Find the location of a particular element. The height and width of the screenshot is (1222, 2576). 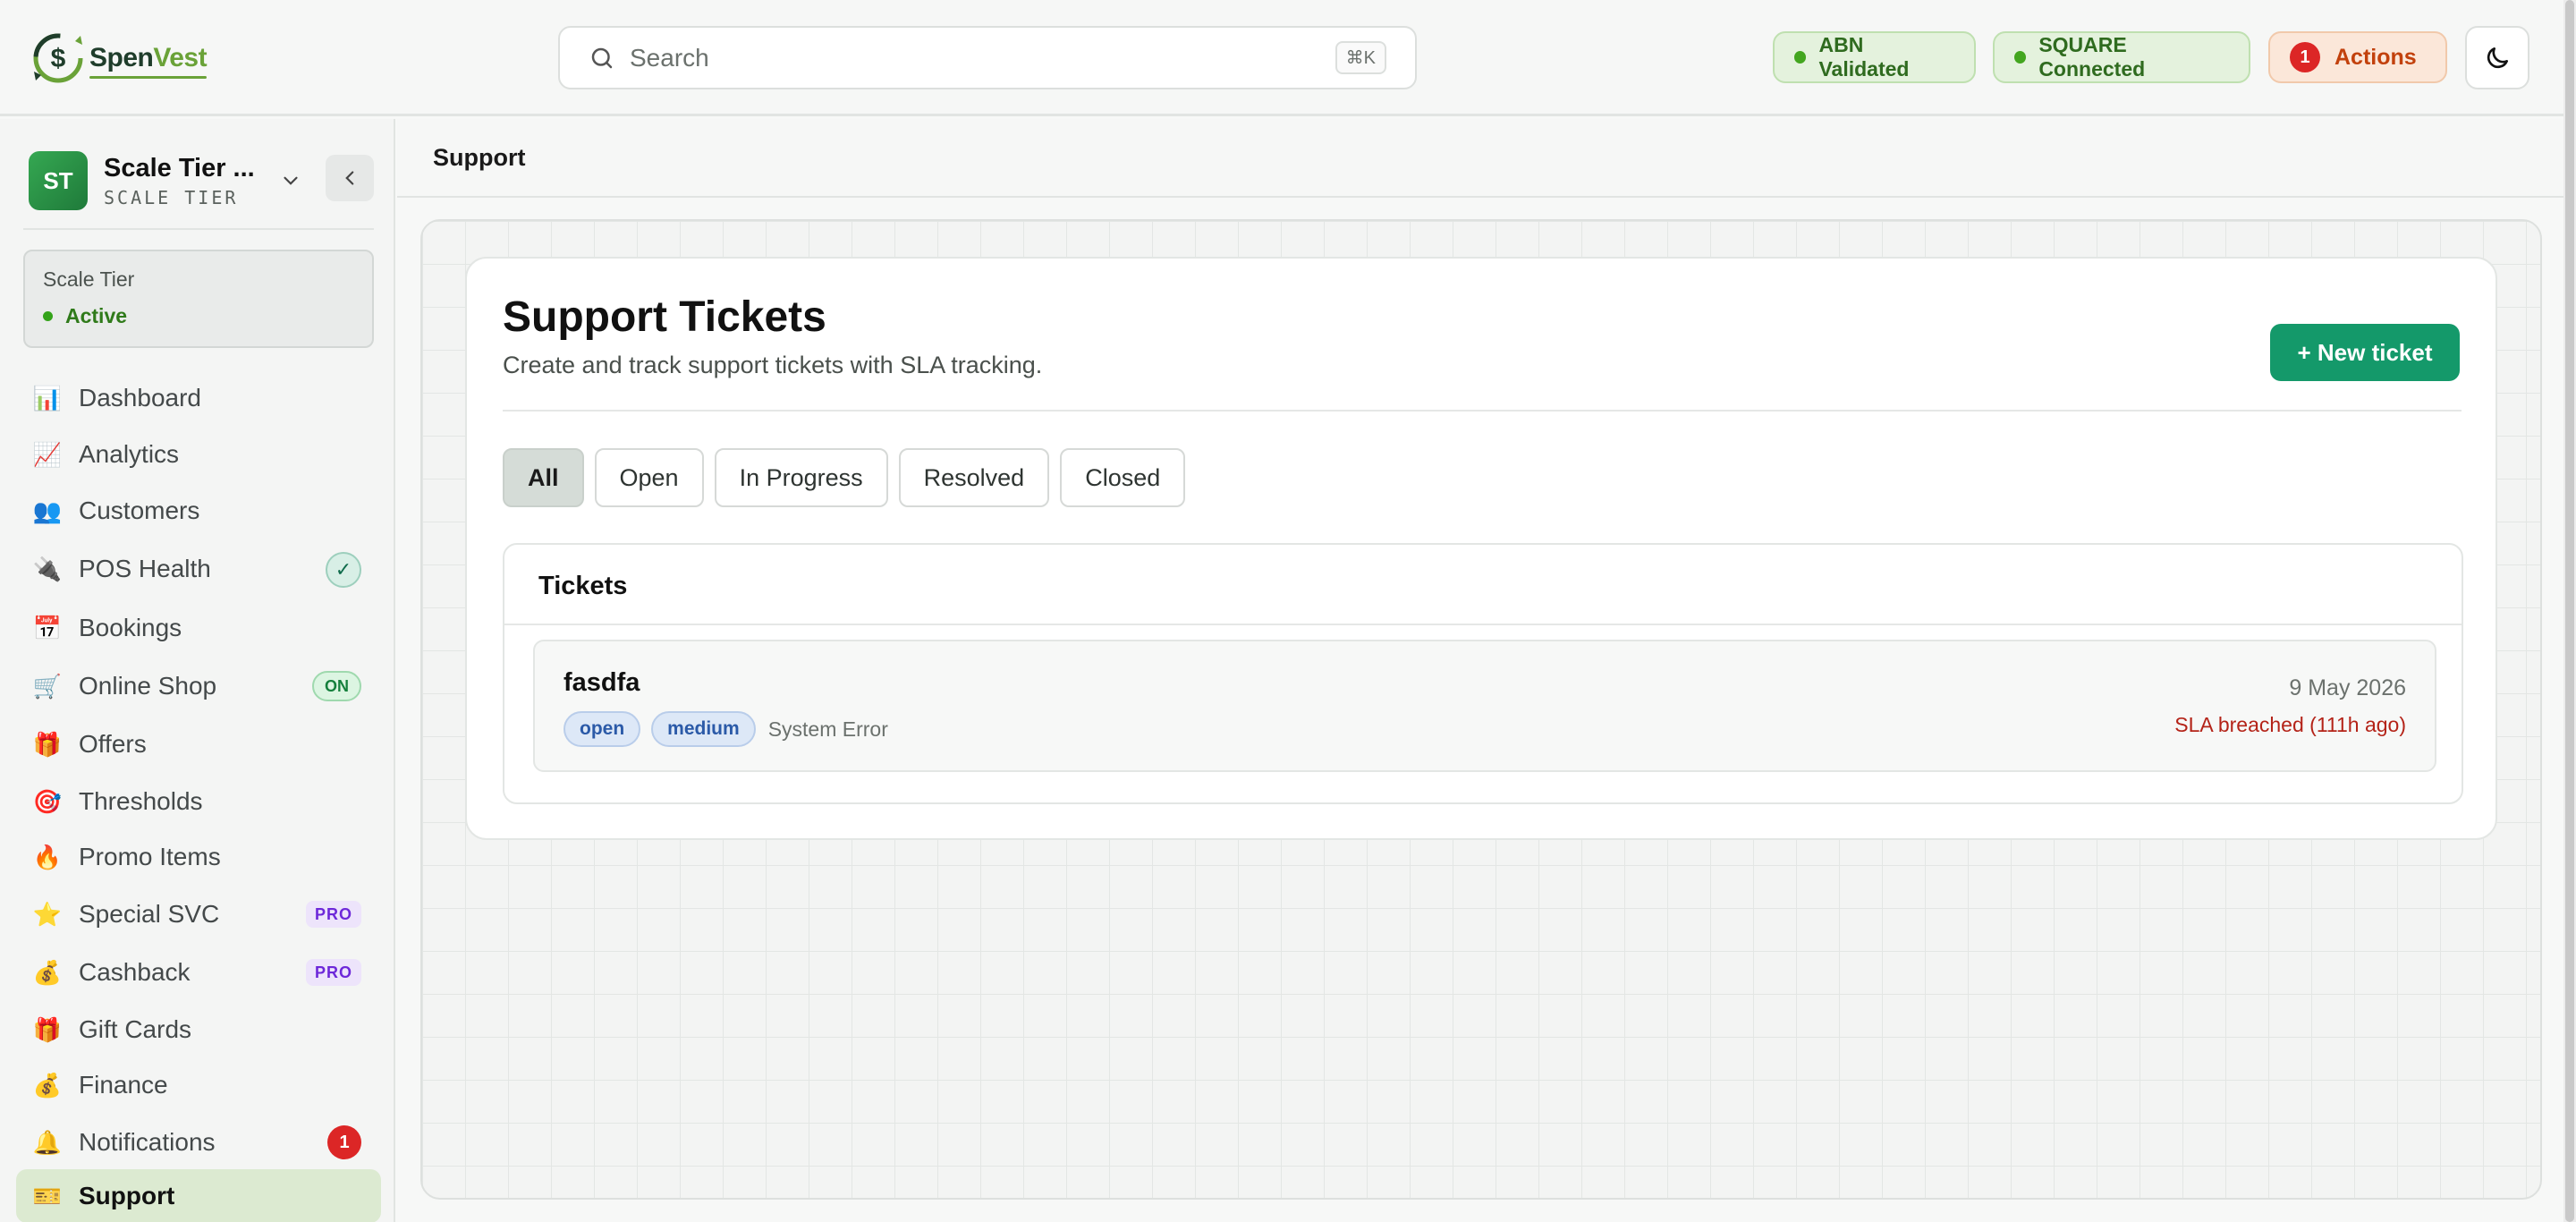

ticket-icon: 🎫 is located at coordinates (47, 1196).